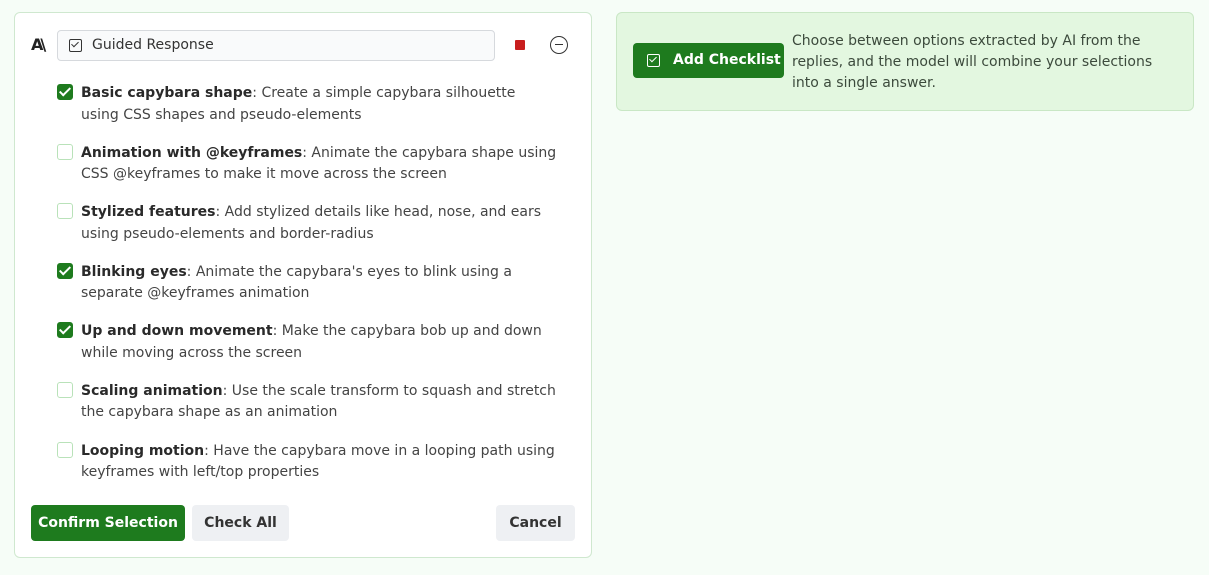 The height and width of the screenshot is (575, 1209). Describe the element at coordinates (727, 60) in the screenshot. I see `add-checklist-label: Add Checklist` at that location.